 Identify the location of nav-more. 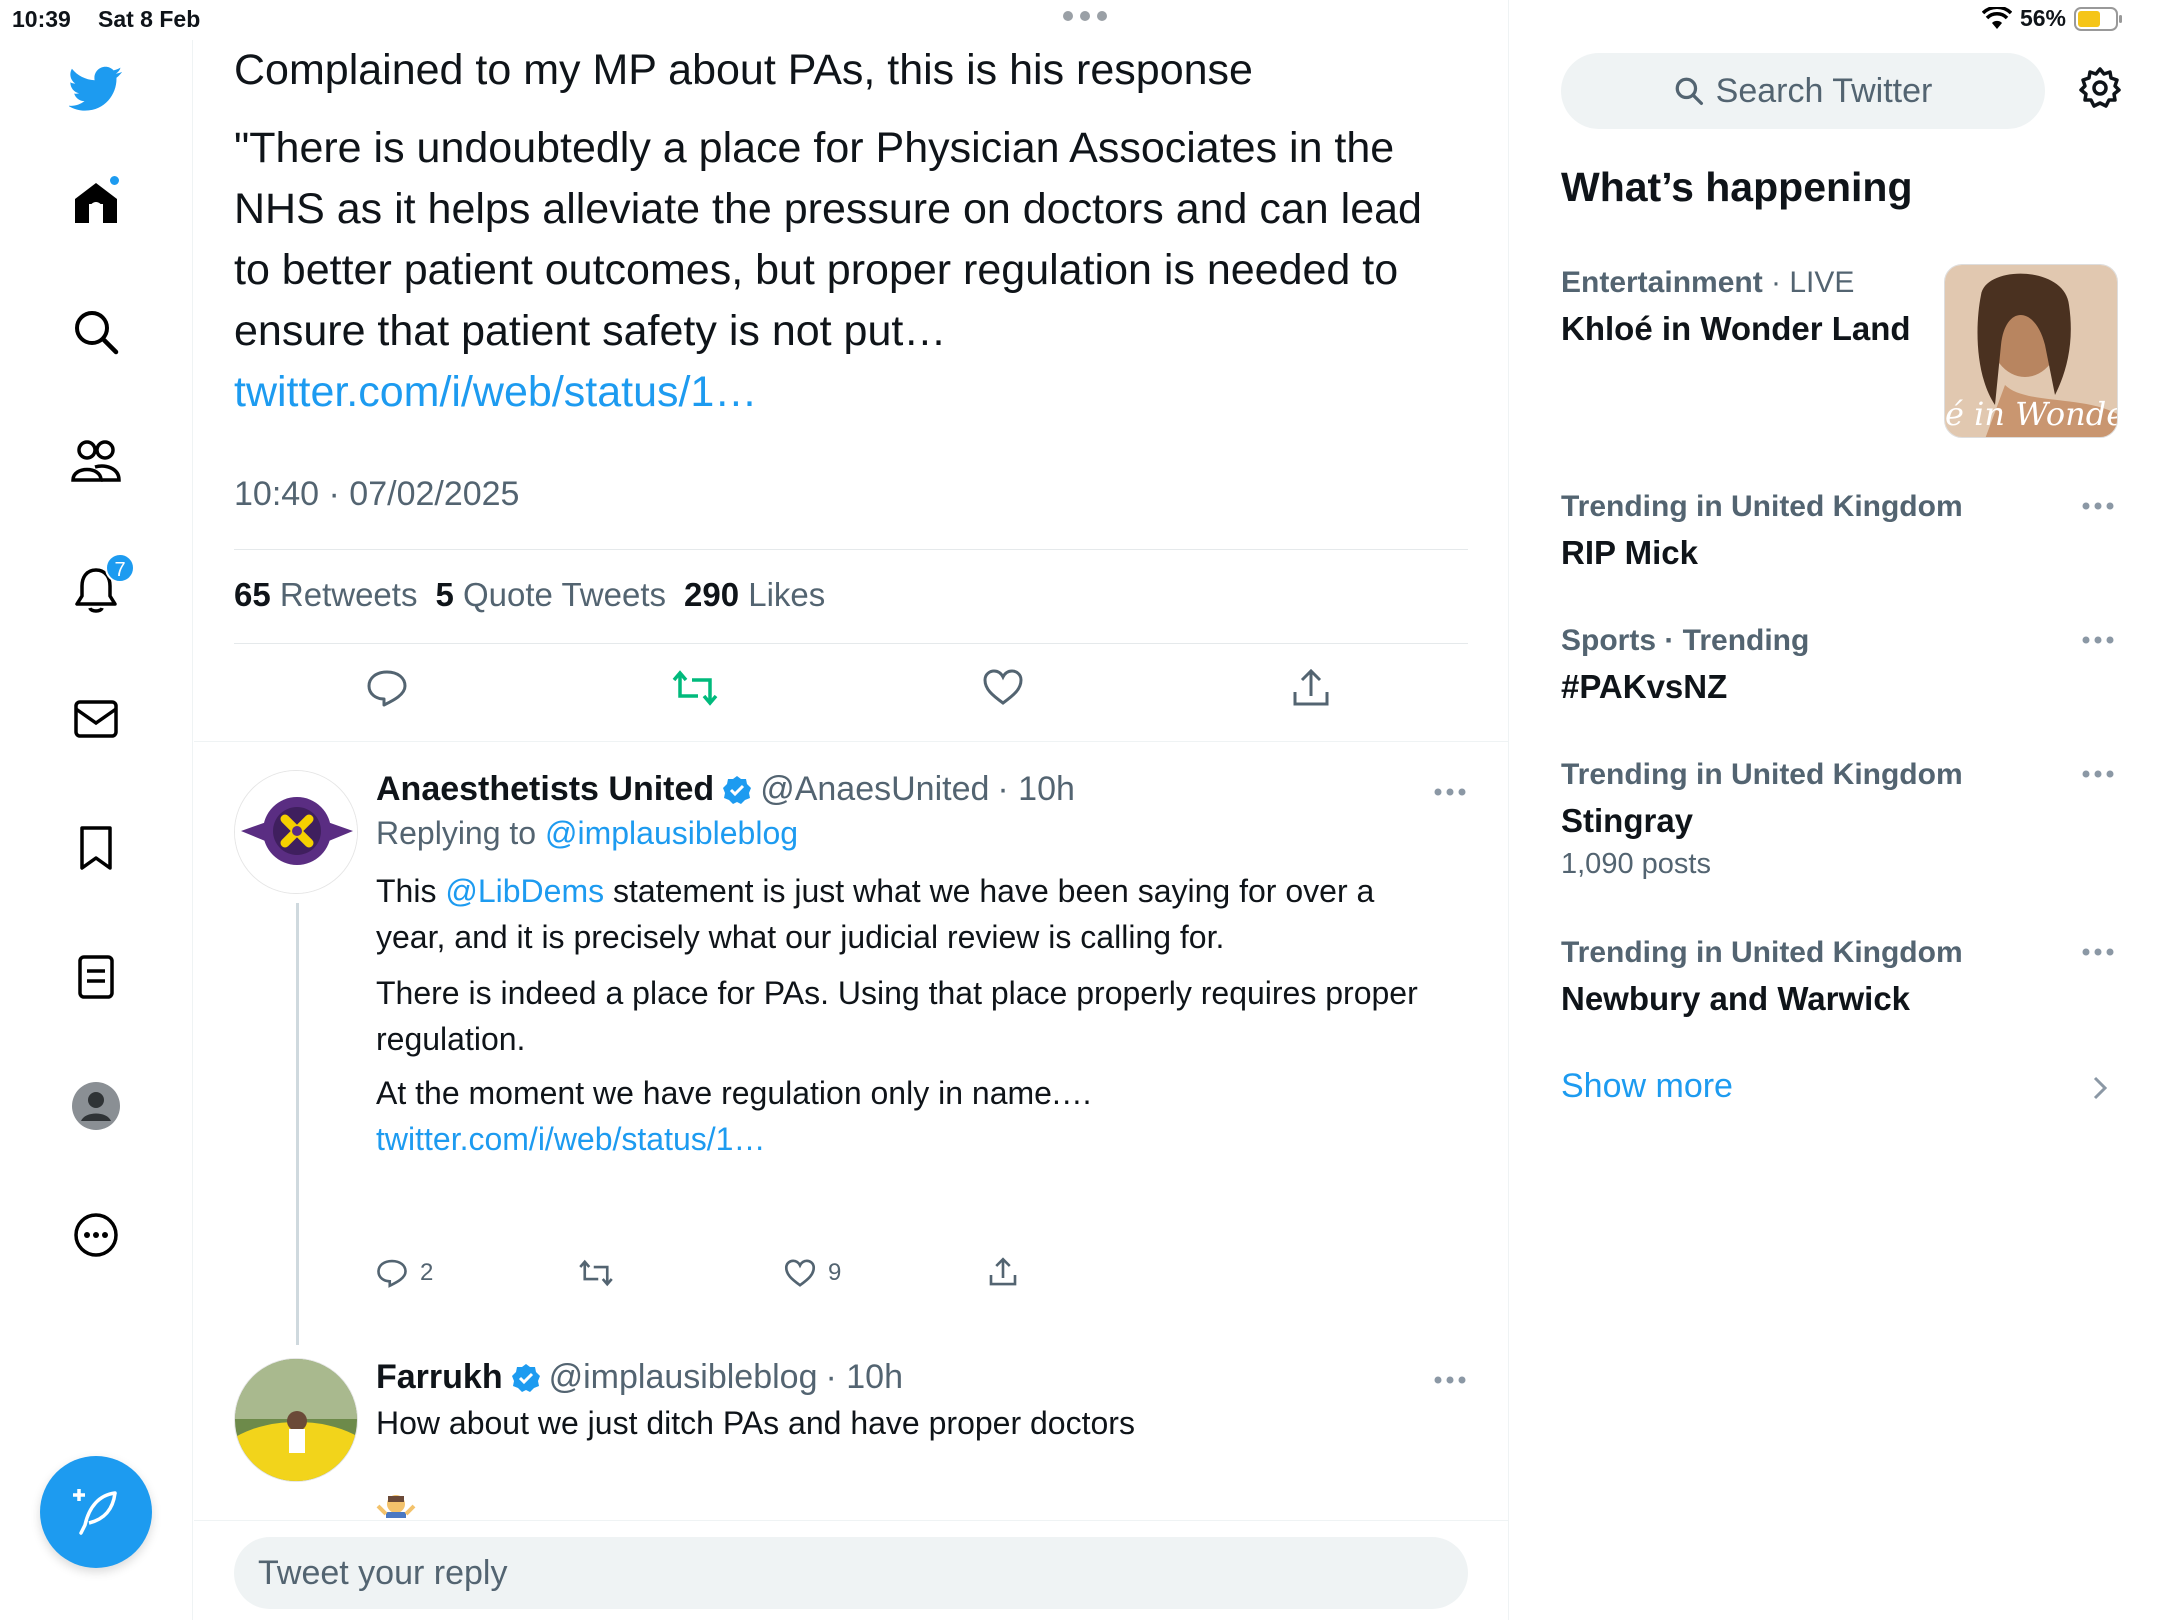
(96, 1235).